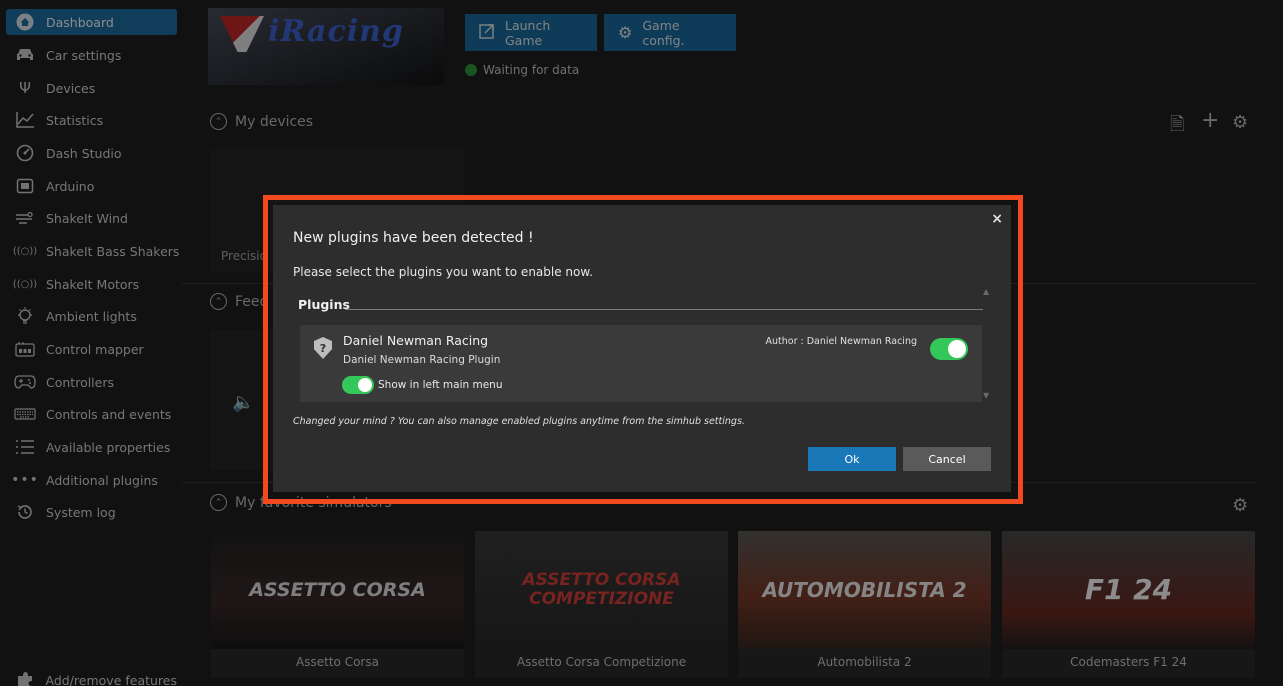 Image resolution: width=1283 pixels, height=686 pixels. Describe the element at coordinates (841, 341) in the screenshot. I see `plugin-author: Author : Daniel Newman Racing` at that location.